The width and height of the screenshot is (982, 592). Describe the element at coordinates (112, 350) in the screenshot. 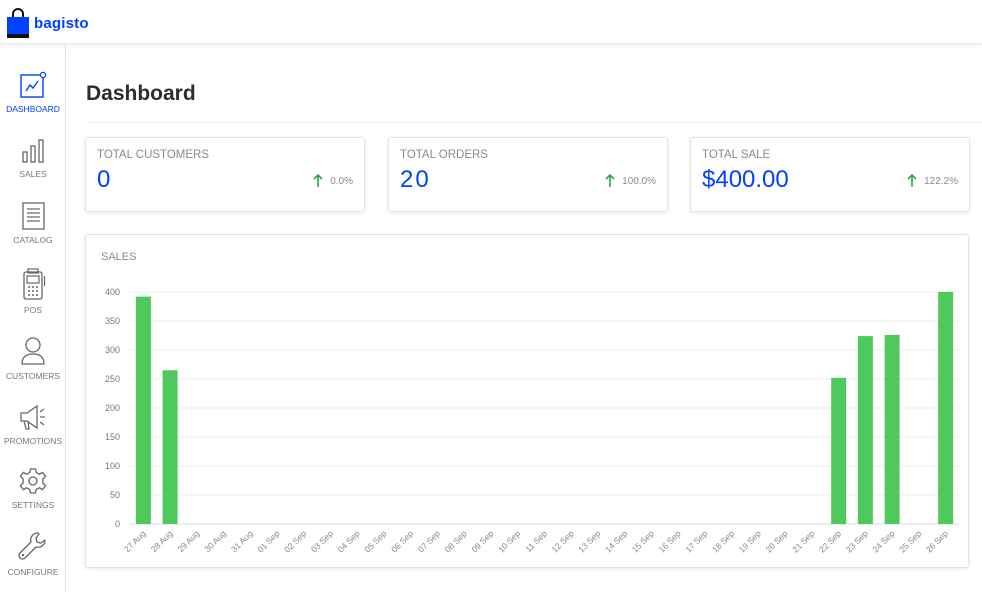

I see `y-tick-label: 300` at that location.